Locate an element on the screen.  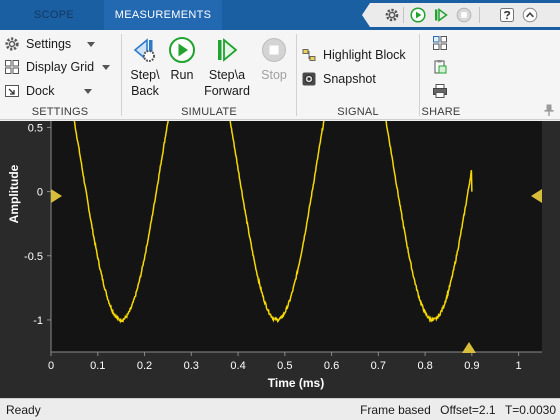
x-tick-label: 0.3 is located at coordinates (191, 366).